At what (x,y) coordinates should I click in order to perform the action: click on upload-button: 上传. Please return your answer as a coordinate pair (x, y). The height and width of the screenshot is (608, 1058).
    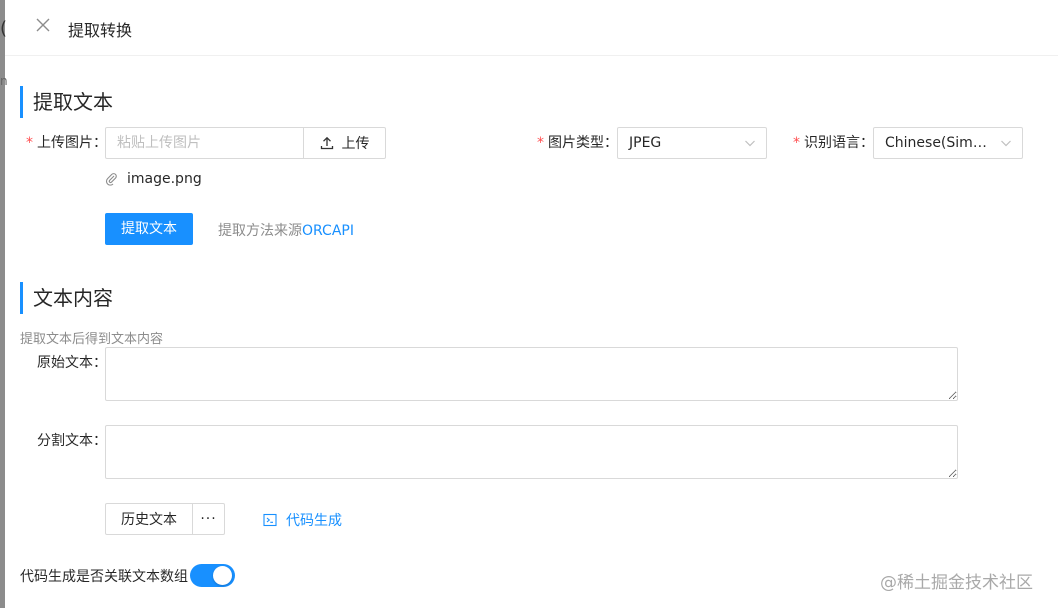
    Looking at the image, I should click on (344, 143).